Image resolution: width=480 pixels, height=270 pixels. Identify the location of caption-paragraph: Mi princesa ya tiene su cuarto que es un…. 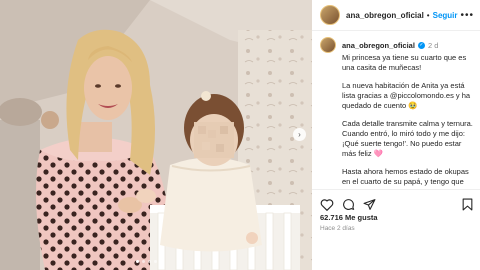
(404, 62).